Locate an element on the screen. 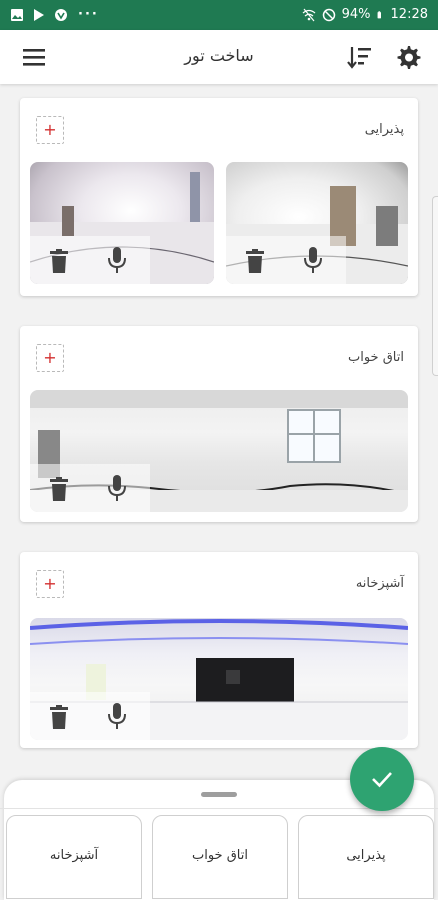  play-store-icon is located at coordinates (39, 14).